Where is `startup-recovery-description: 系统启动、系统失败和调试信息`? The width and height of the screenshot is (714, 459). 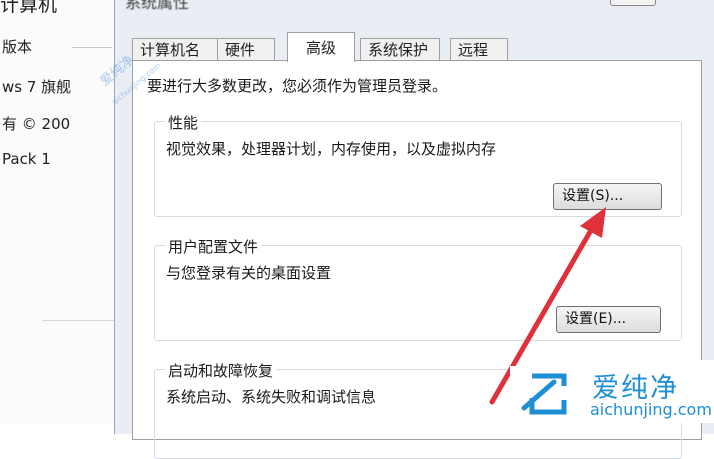
startup-recovery-description: 系统启动、系统失败和调试信息 is located at coordinates (271, 397).